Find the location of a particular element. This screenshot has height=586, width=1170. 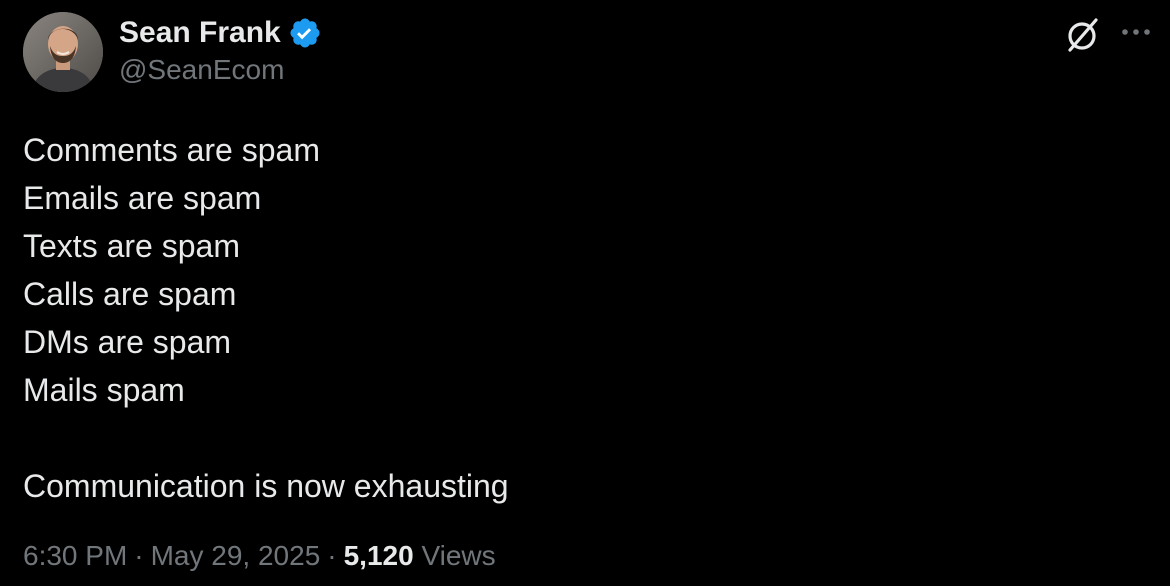

more-options-icon is located at coordinates (1136, 32).